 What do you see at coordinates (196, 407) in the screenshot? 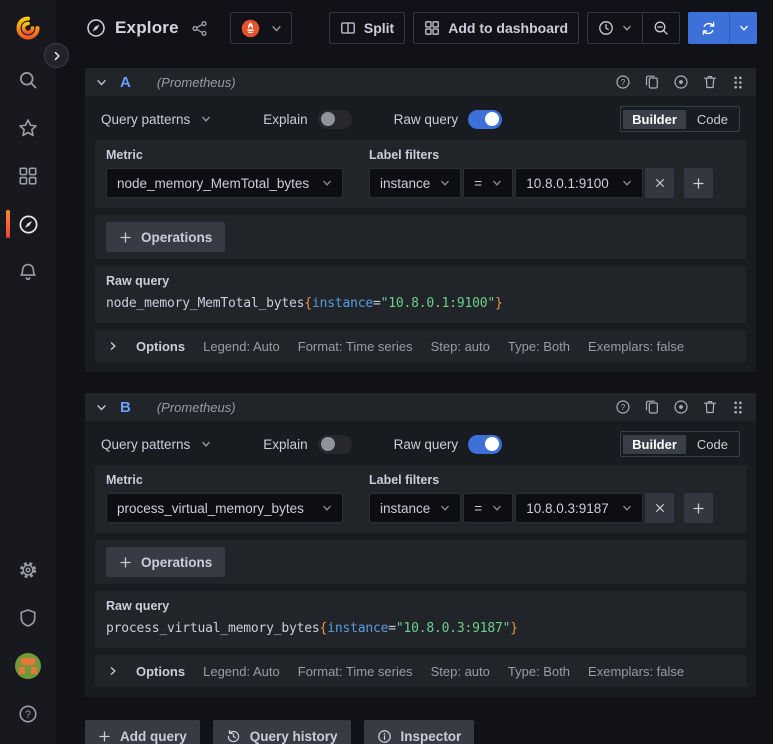
I see `query-datasource-name: (Prometheus)` at bounding box center [196, 407].